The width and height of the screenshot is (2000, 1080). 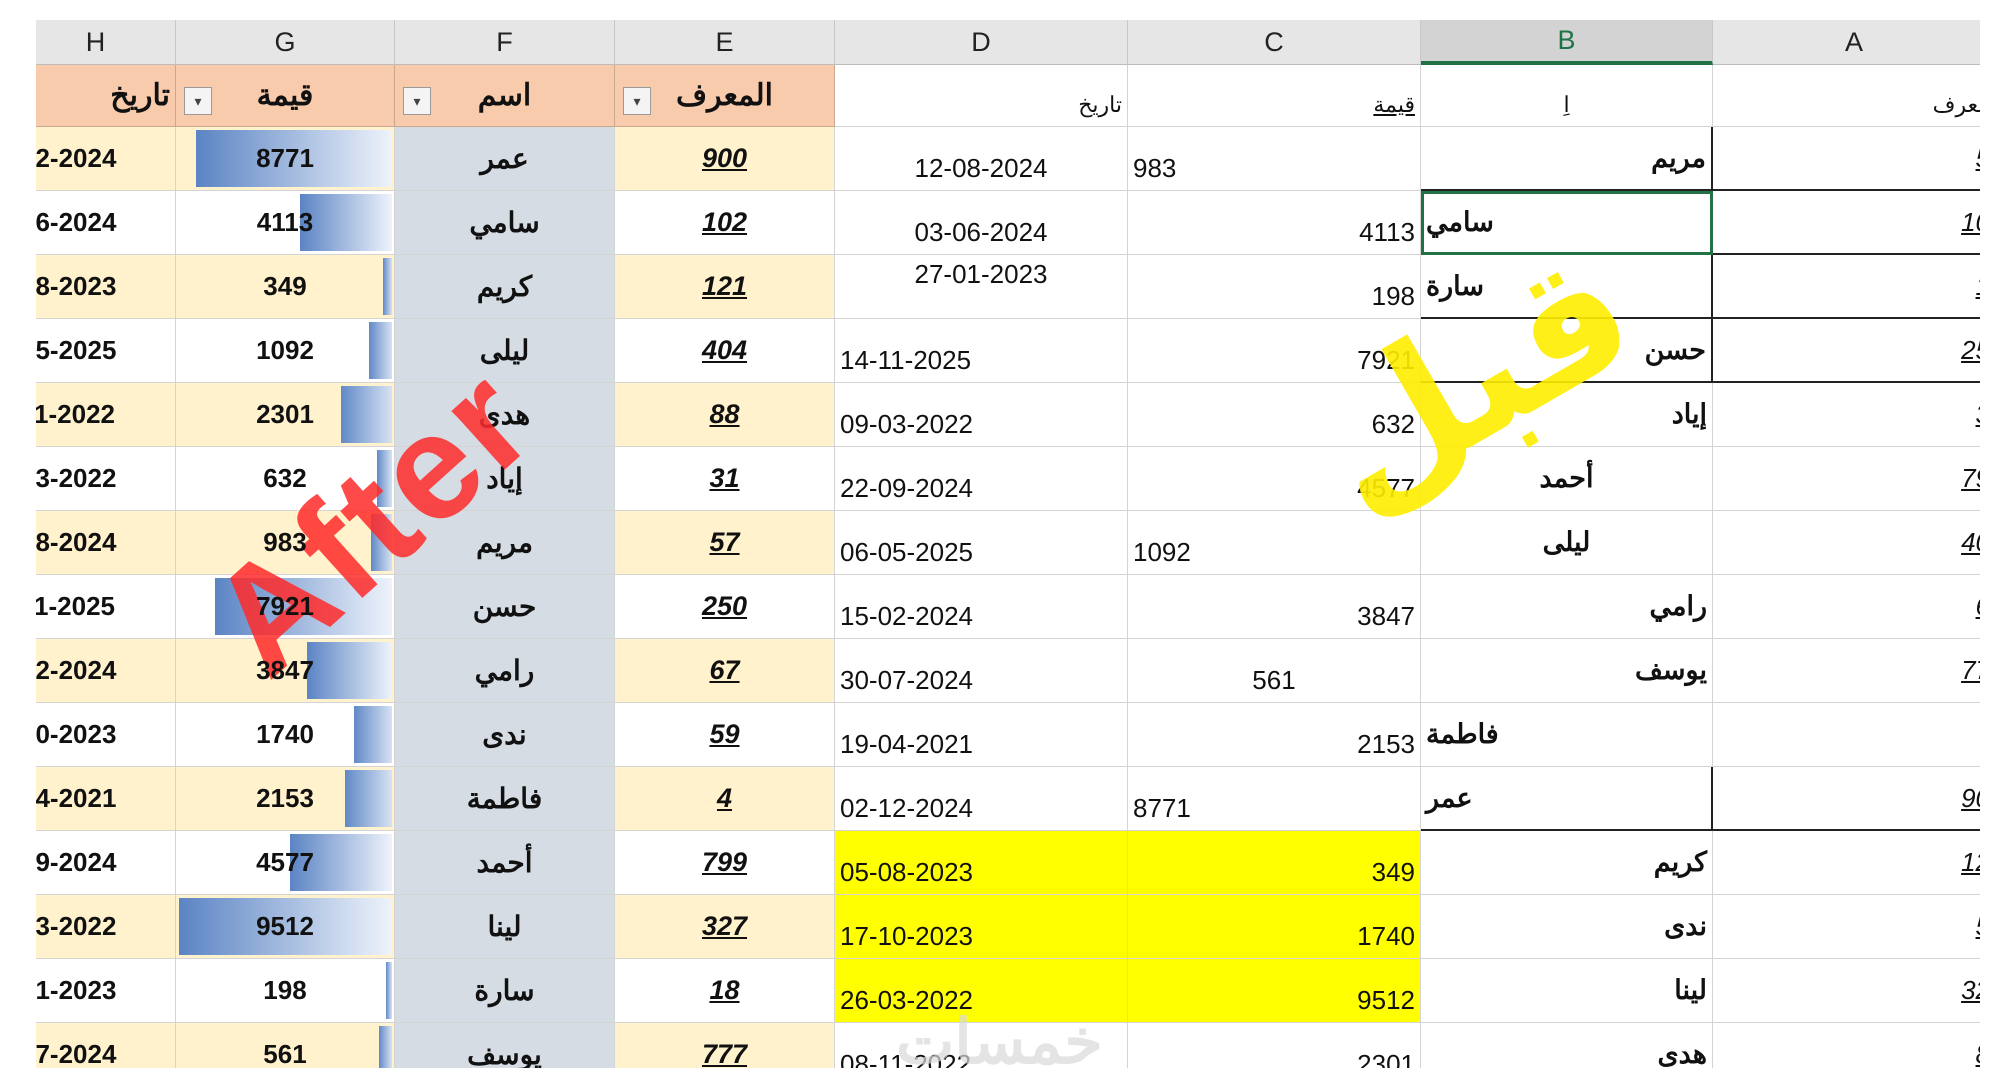 What do you see at coordinates (1846, 607) in the screenshot?
I see `raw-cell-id: 6` at bounding box center [1846, 607].